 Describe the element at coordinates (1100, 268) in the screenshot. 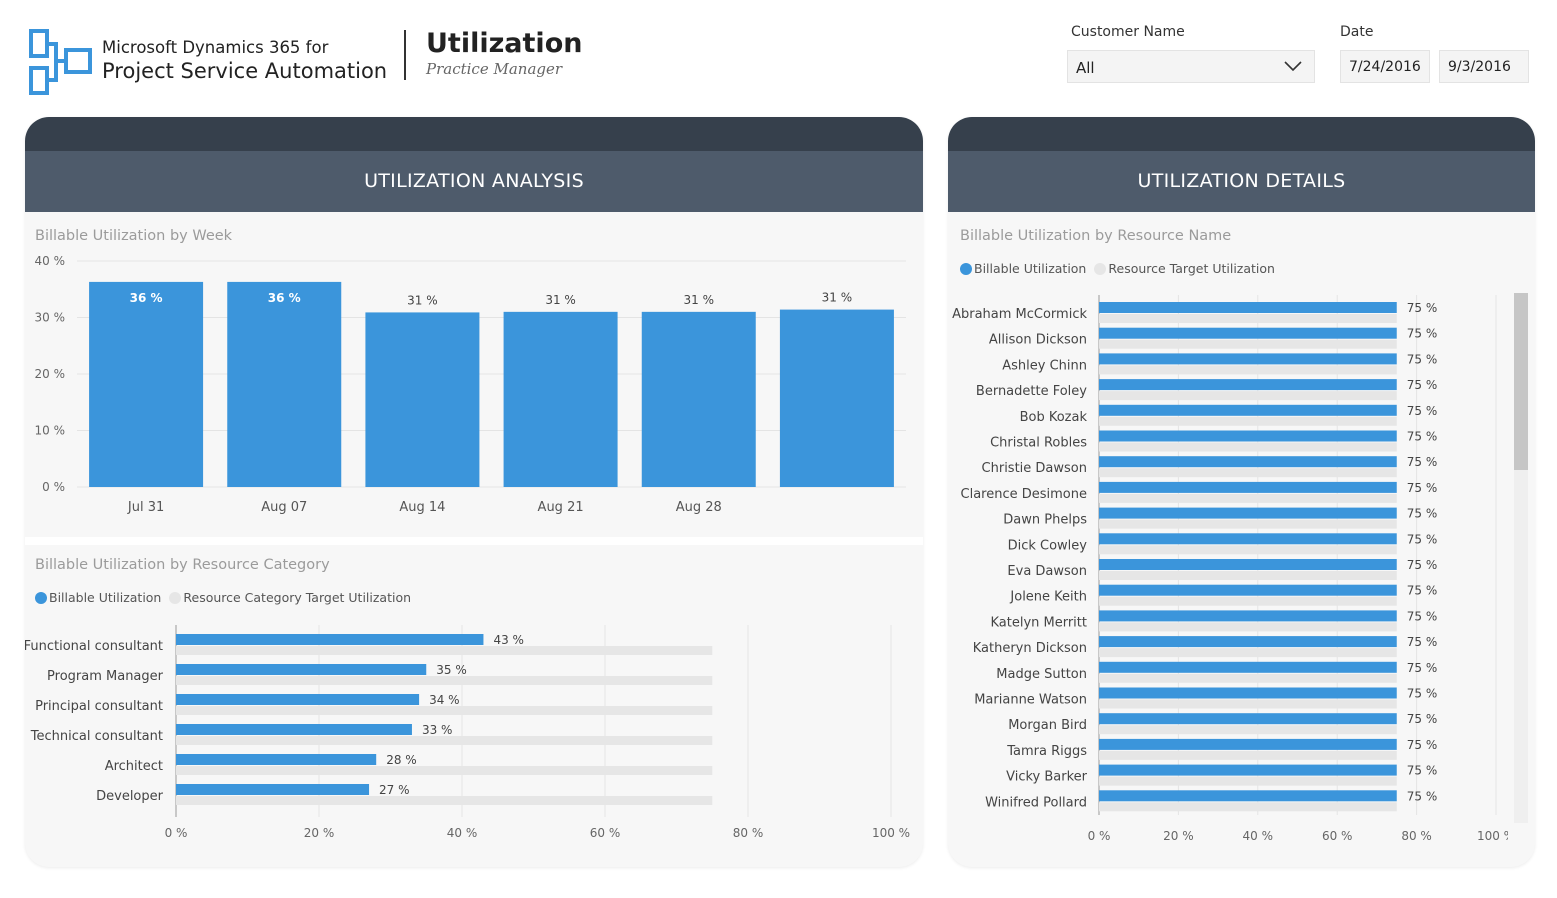

I see `legend-dot-icon` at that location.